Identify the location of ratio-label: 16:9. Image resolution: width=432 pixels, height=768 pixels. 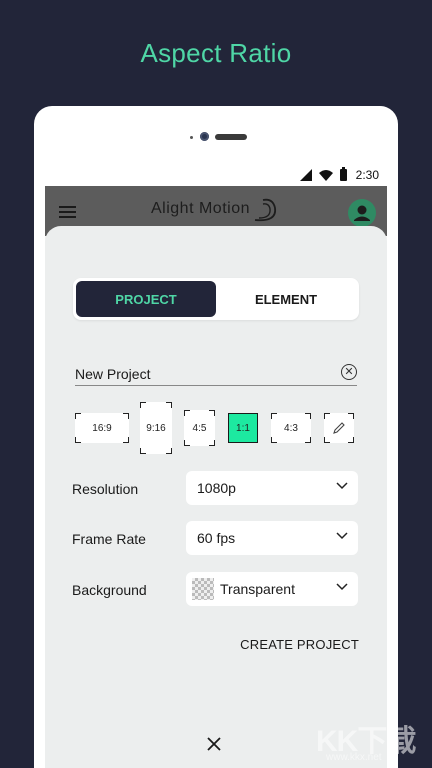
(102, 428).